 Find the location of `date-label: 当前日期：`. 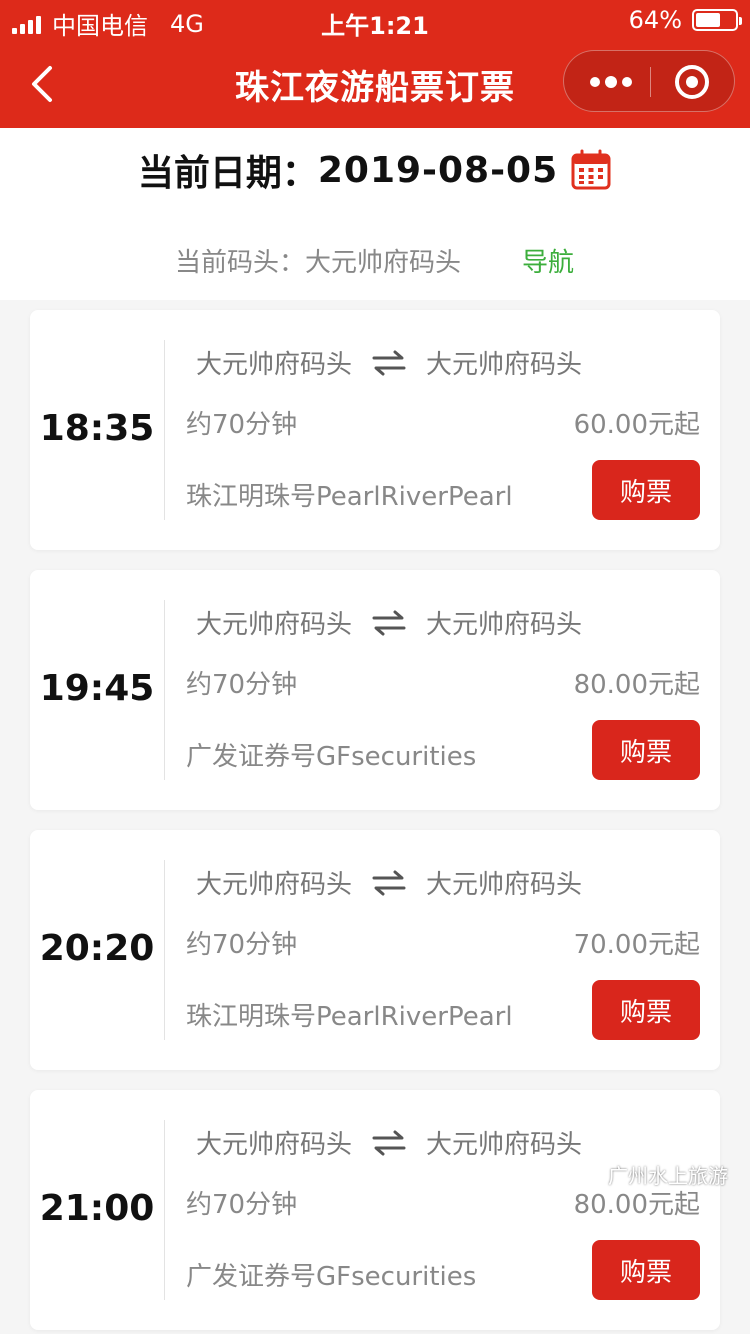

date-label: 当前日期： is located at coordinates (227, 173).